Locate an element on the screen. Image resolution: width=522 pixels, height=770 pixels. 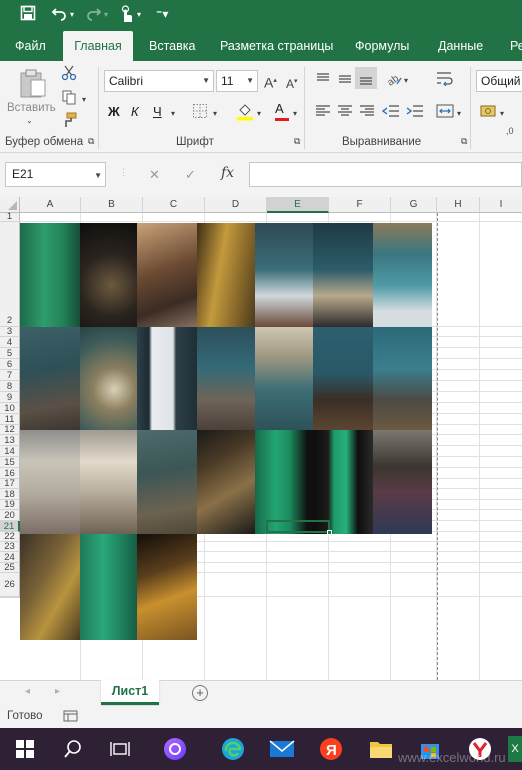
paste-label: Вставить is located at coordinates (31, 108).